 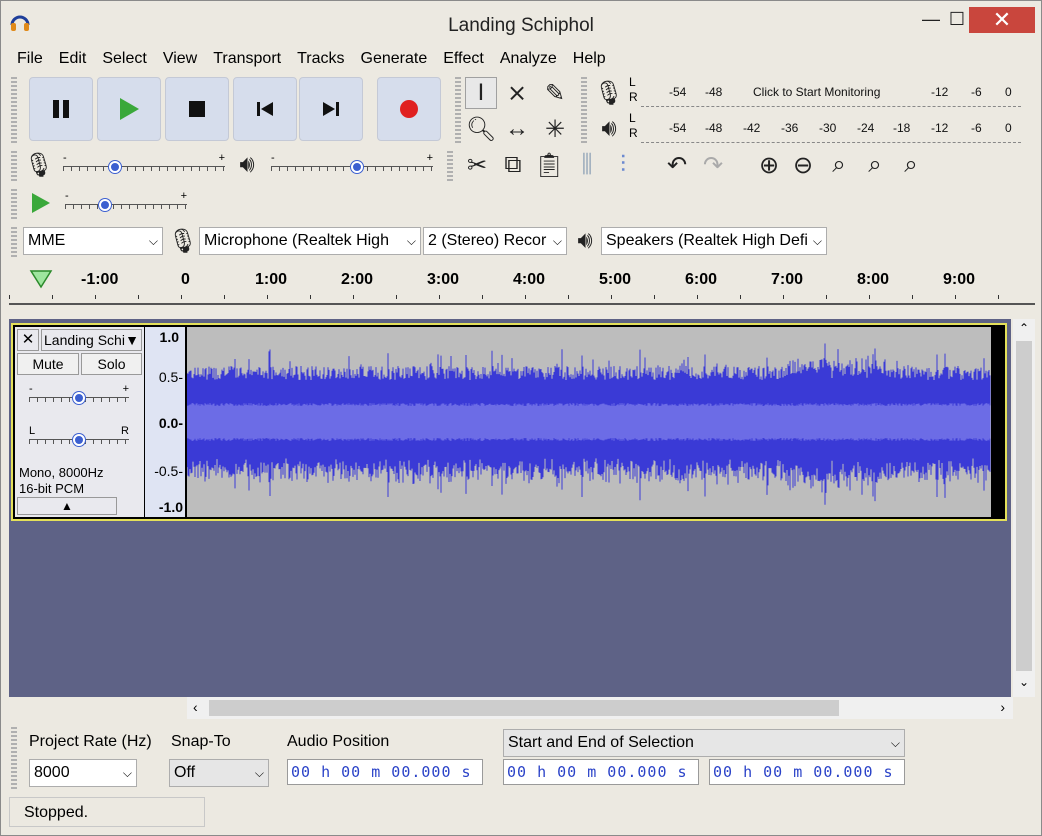 I want to click on play-button, so click(x=129, y=109).